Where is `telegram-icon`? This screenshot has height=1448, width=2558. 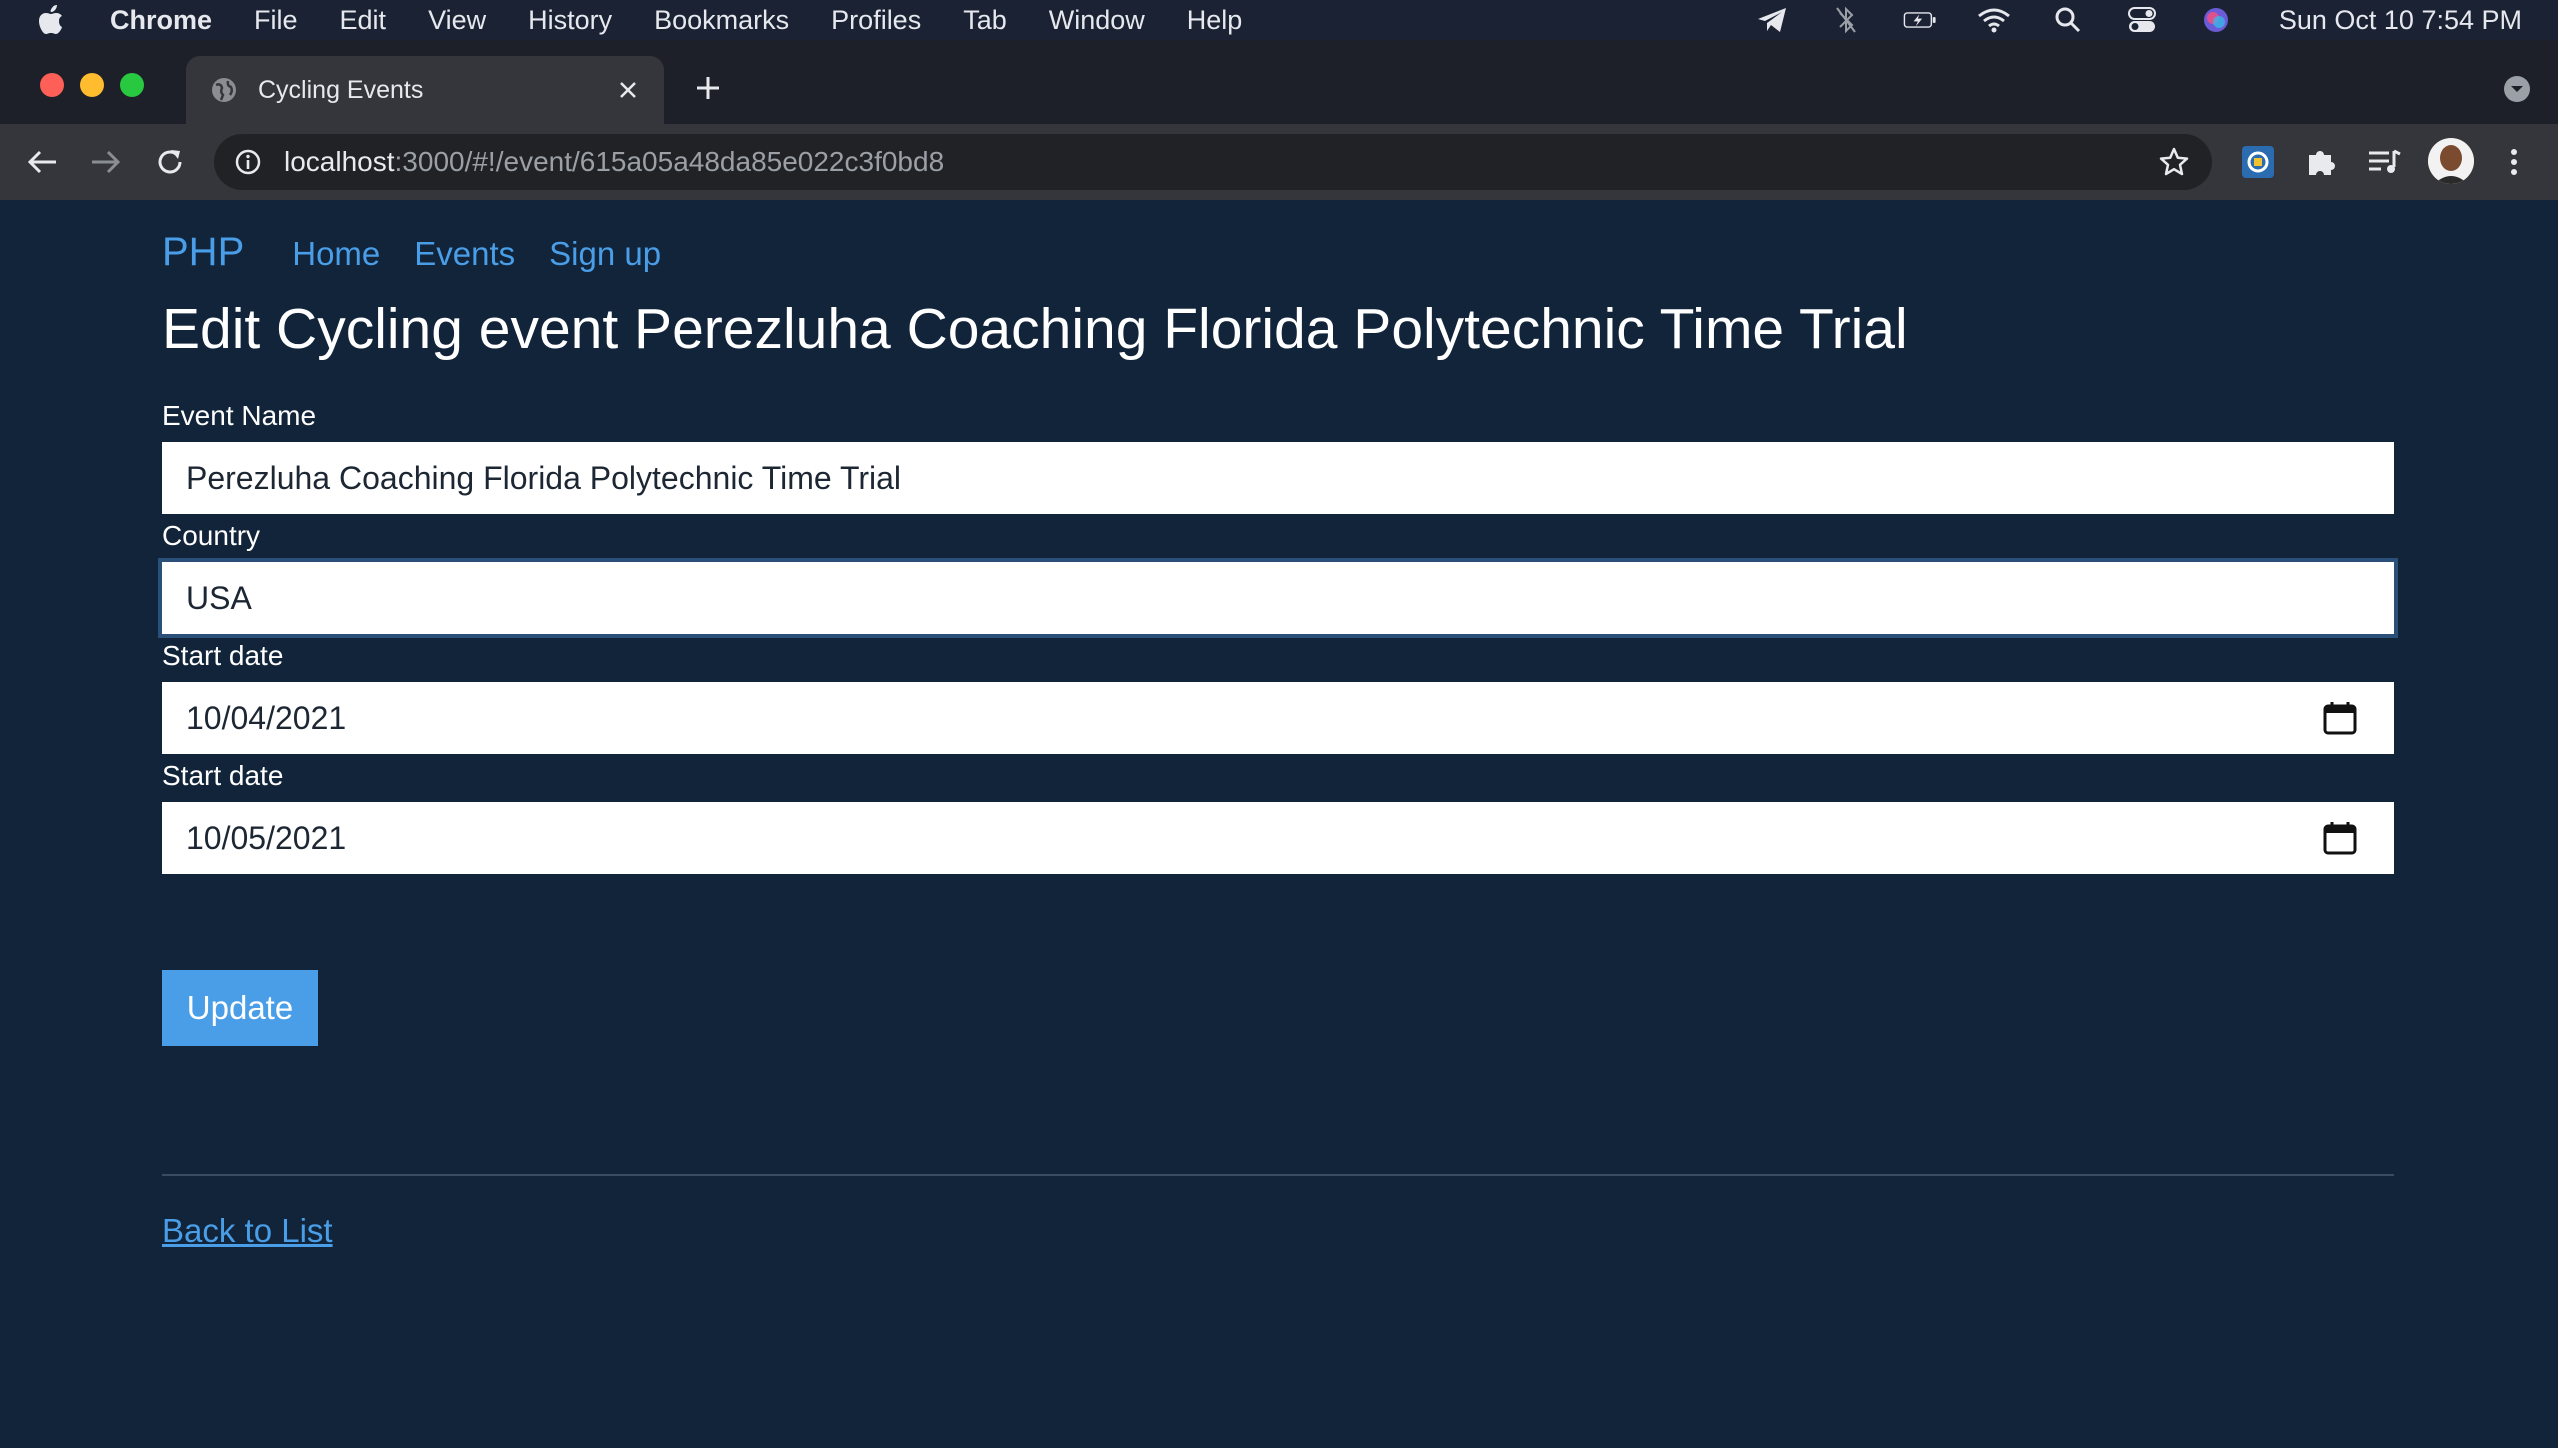
telegram-icon is located at coordinates (1772, 20).